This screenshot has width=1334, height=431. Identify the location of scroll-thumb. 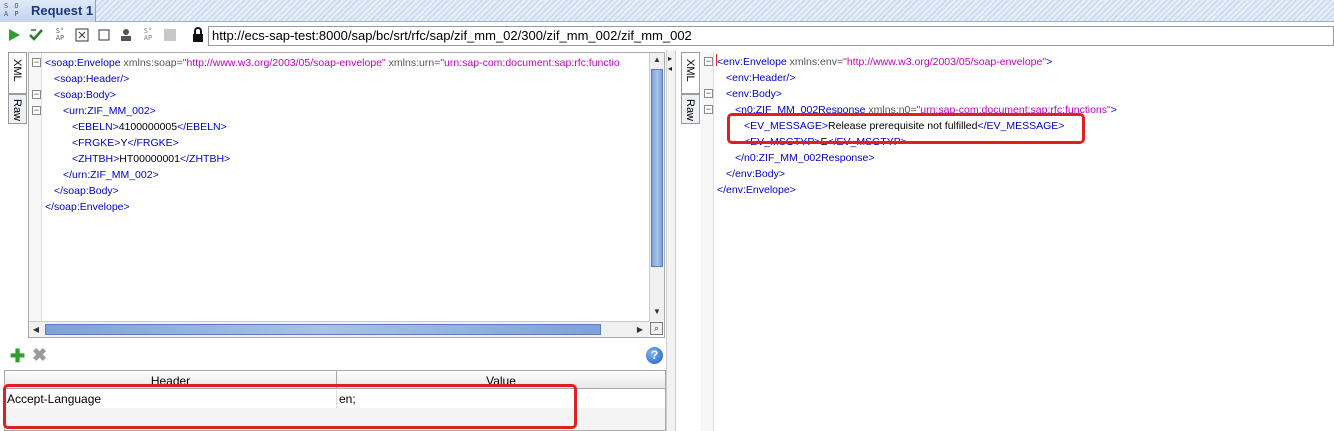
(657, 168).